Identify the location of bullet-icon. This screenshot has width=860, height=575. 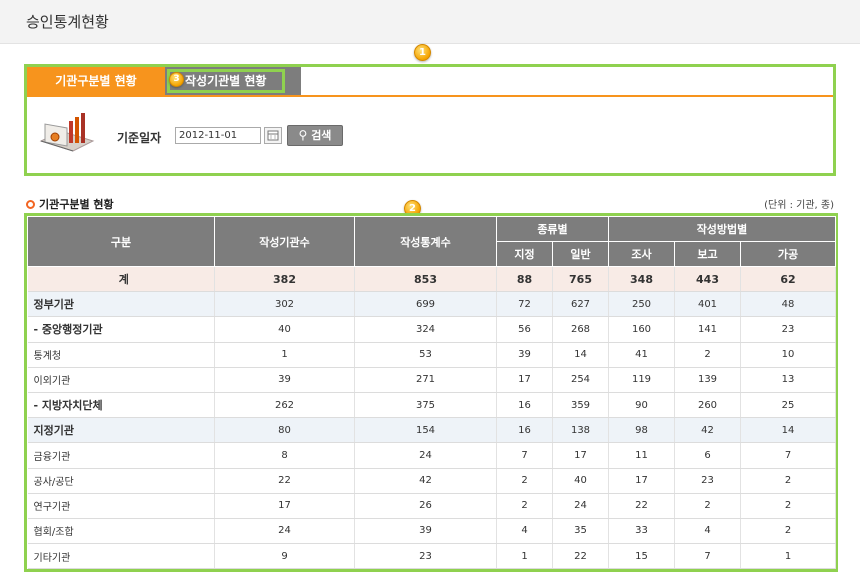
(30, 204).